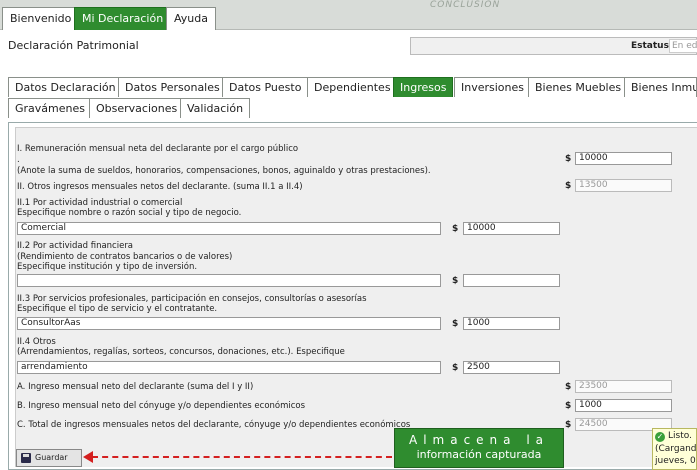 This screenshot has width=697, height=470. I want to click on callout-line-2: información capturada, so click(479, 454).